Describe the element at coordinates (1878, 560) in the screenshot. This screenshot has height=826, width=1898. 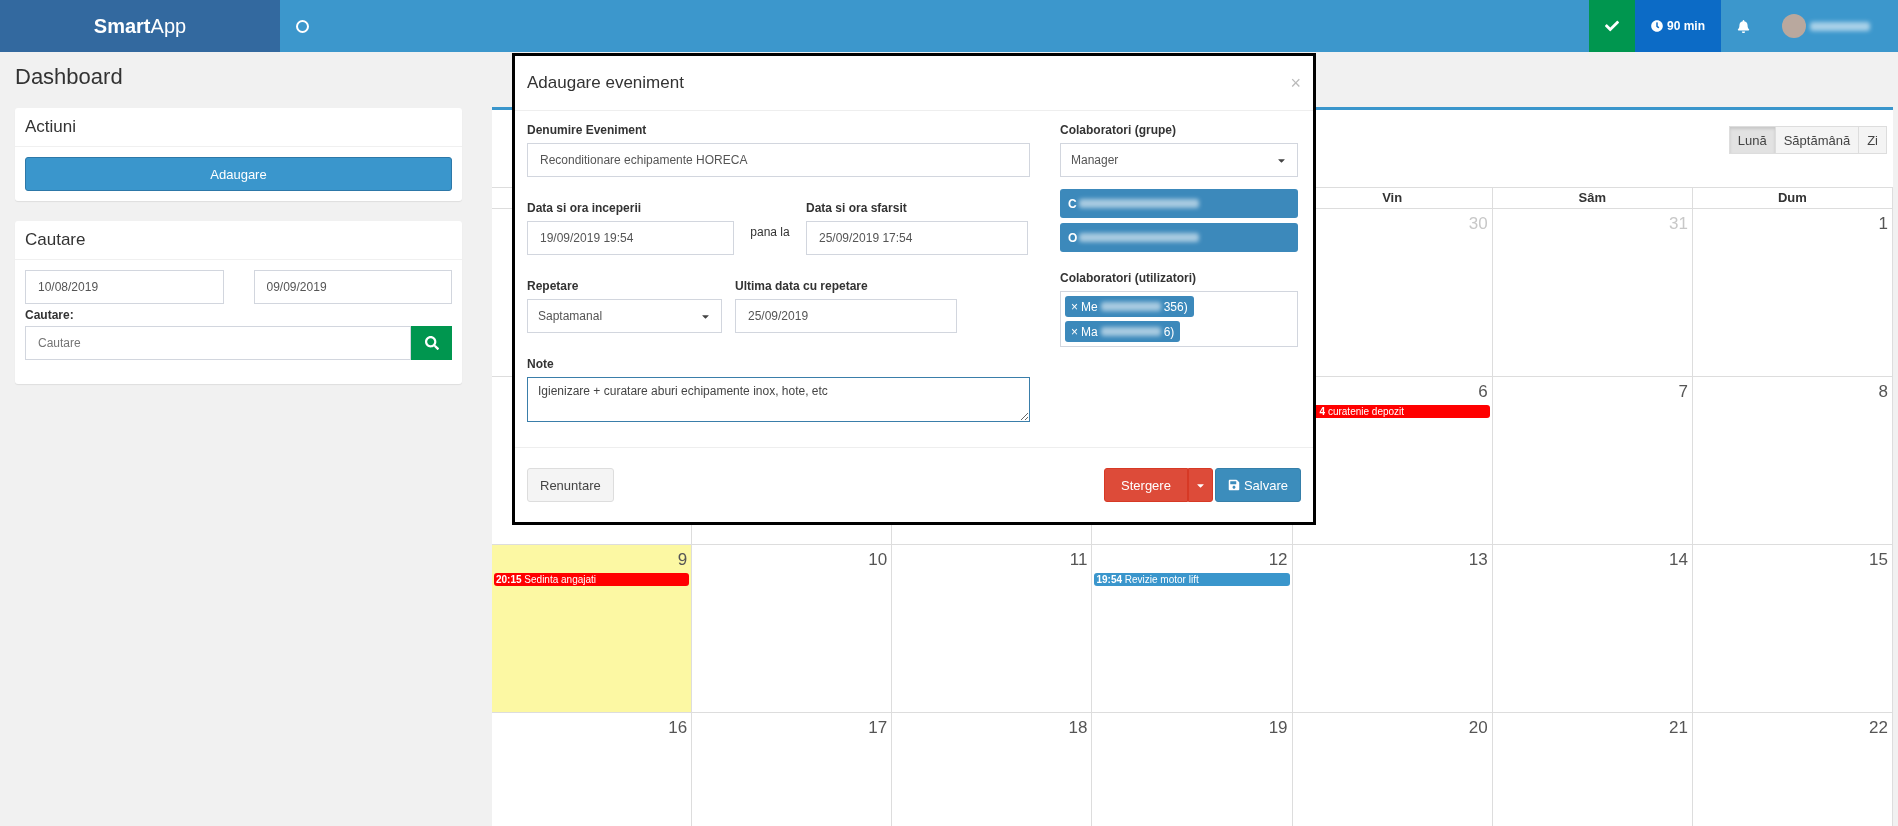
I see `day-number: 15` at that location.